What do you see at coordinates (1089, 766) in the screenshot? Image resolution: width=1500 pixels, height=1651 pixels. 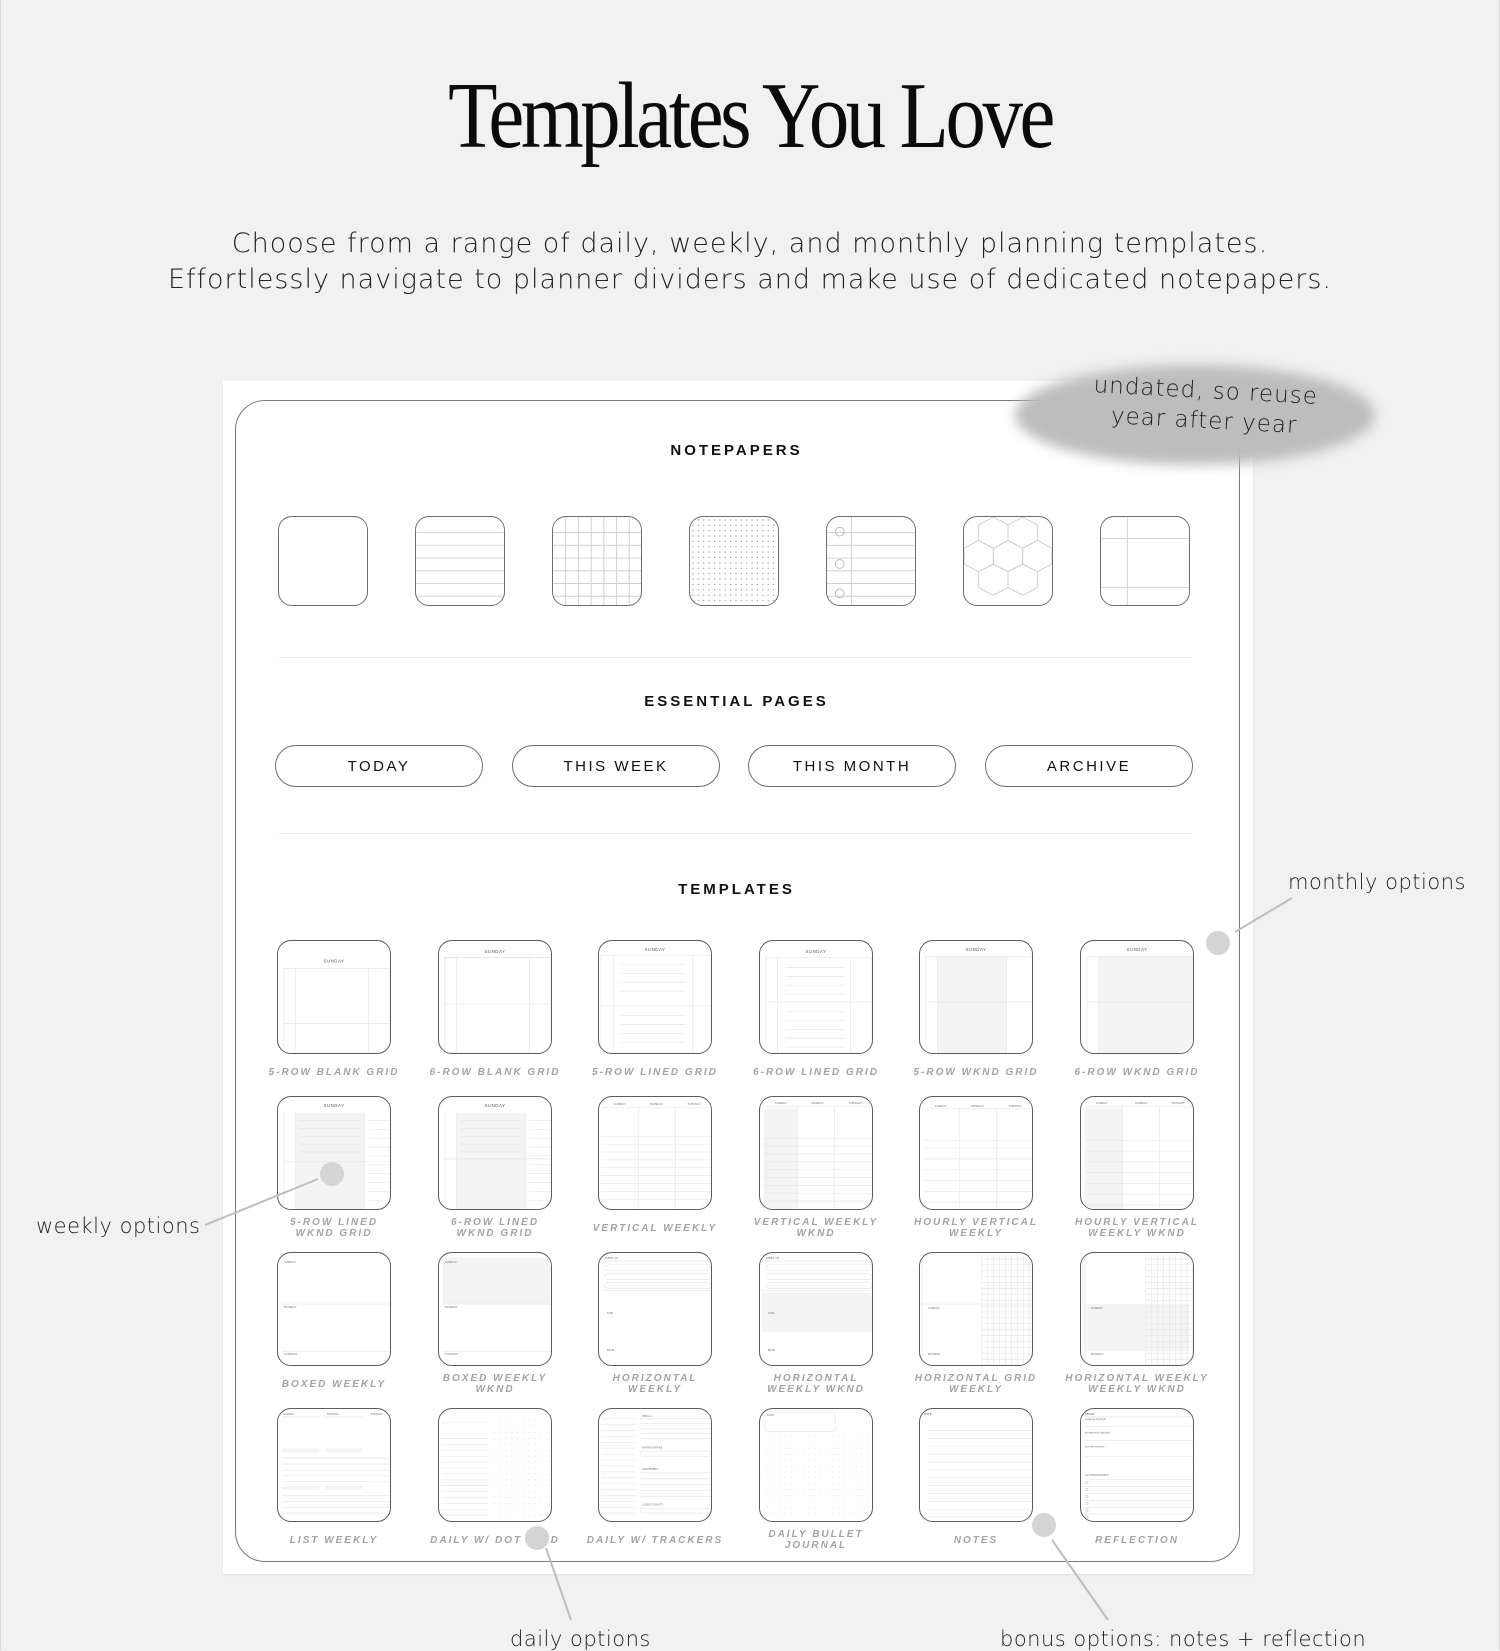 I see `archive-button: ARCHIVE` at bounding box center [1089, 766].